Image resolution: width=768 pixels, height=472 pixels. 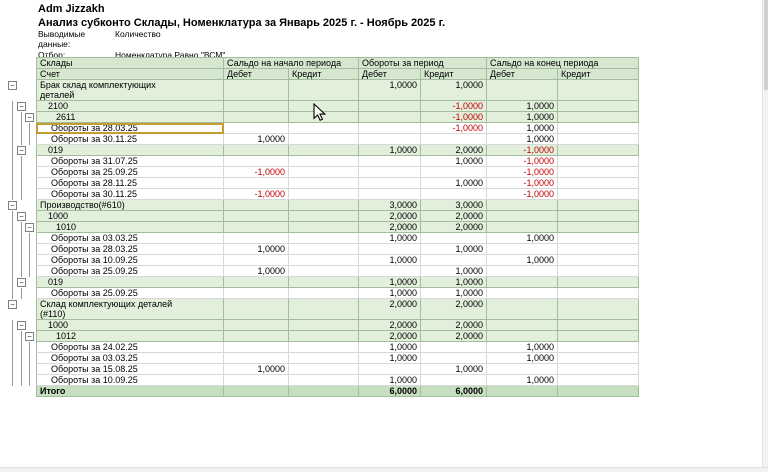 I want to click on col-header-schet: Счет, so click(x=130, y=74).